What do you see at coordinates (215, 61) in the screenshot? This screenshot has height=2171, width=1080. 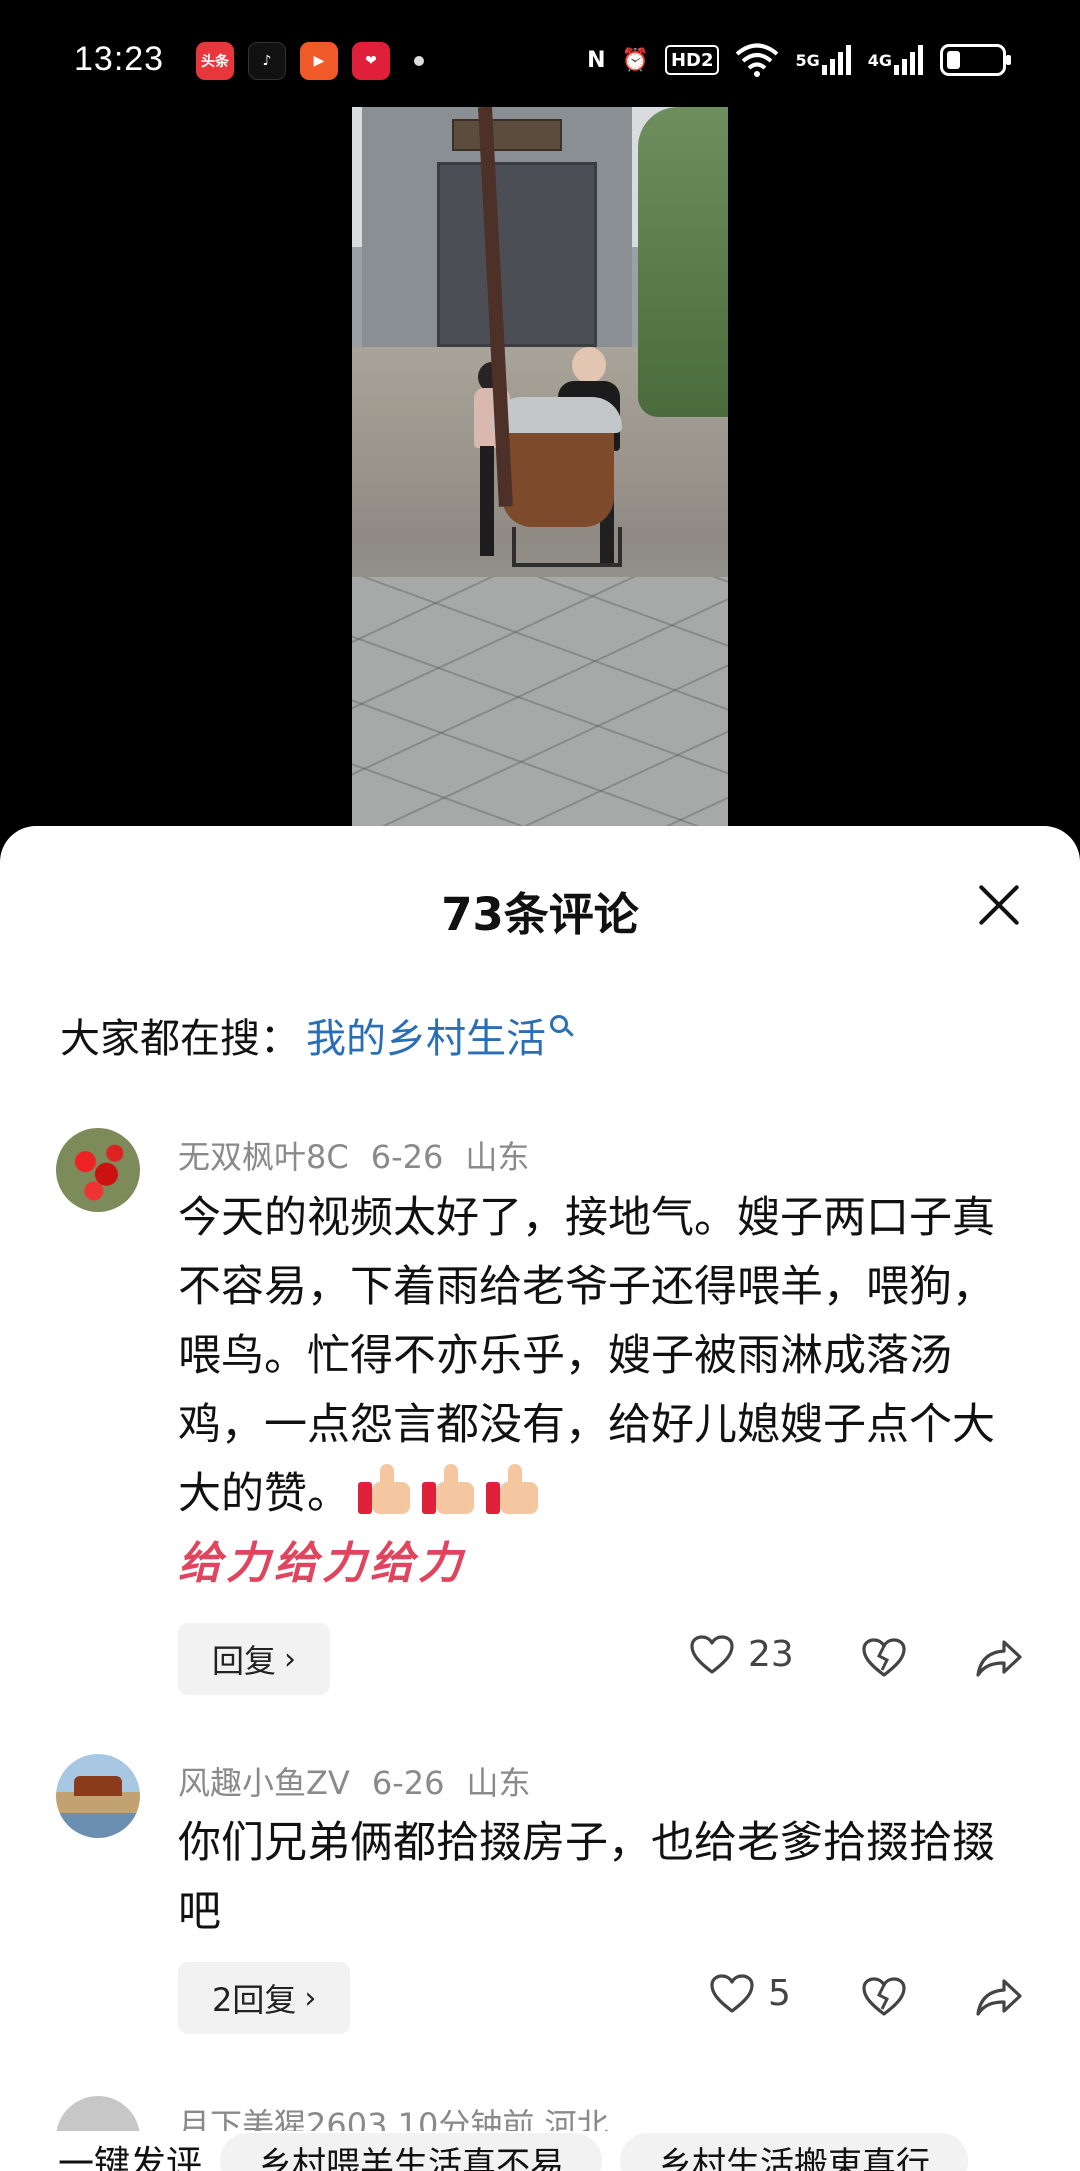 I see `toutiao-app-icon: 头条` at bounding box center [215, 61].